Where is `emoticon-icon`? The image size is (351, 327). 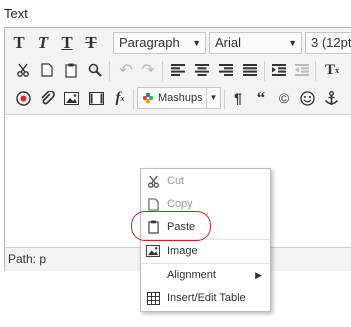
emoticon-icon is located at coordinates (307, 98).